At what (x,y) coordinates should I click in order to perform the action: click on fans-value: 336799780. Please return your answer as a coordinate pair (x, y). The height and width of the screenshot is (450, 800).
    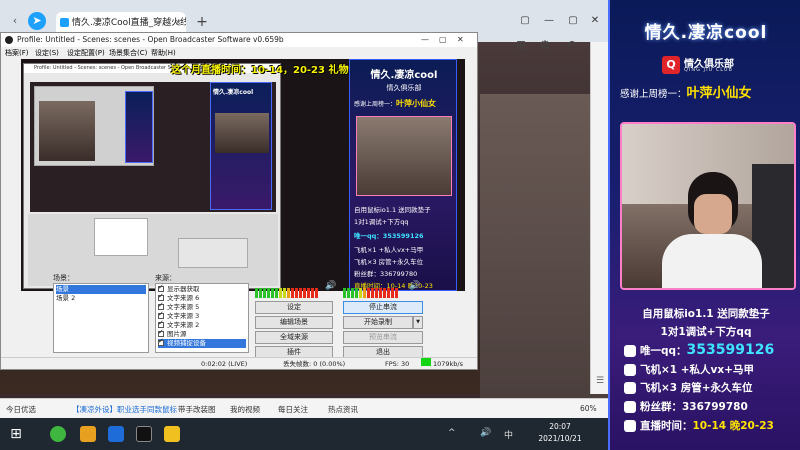
    Looking at the image, I should click on (715, 407).